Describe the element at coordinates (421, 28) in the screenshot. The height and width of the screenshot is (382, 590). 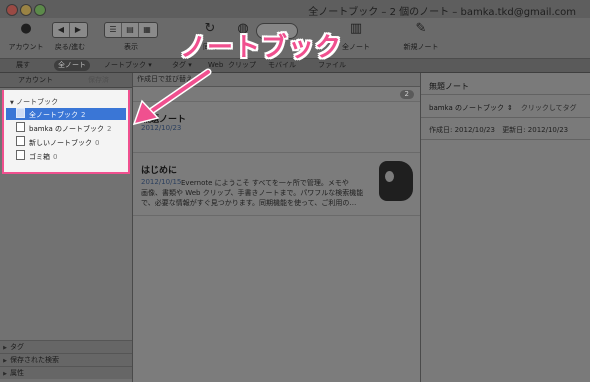
I see `new-note-icon: ✎` at that location.